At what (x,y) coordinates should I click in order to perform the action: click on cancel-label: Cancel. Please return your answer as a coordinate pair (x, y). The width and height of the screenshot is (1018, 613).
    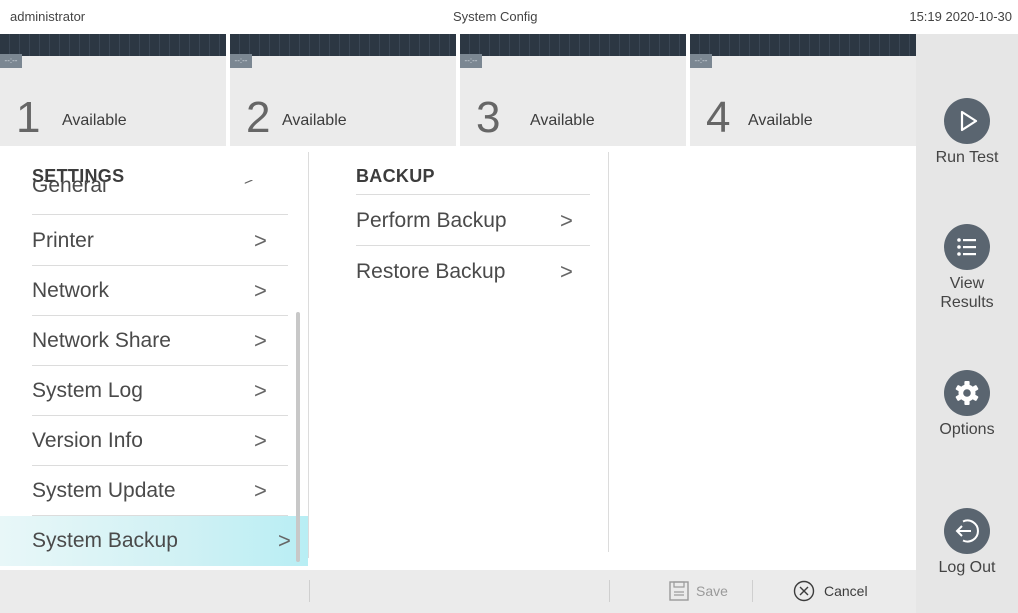
    Looking at the image, I should click on (846, 591).